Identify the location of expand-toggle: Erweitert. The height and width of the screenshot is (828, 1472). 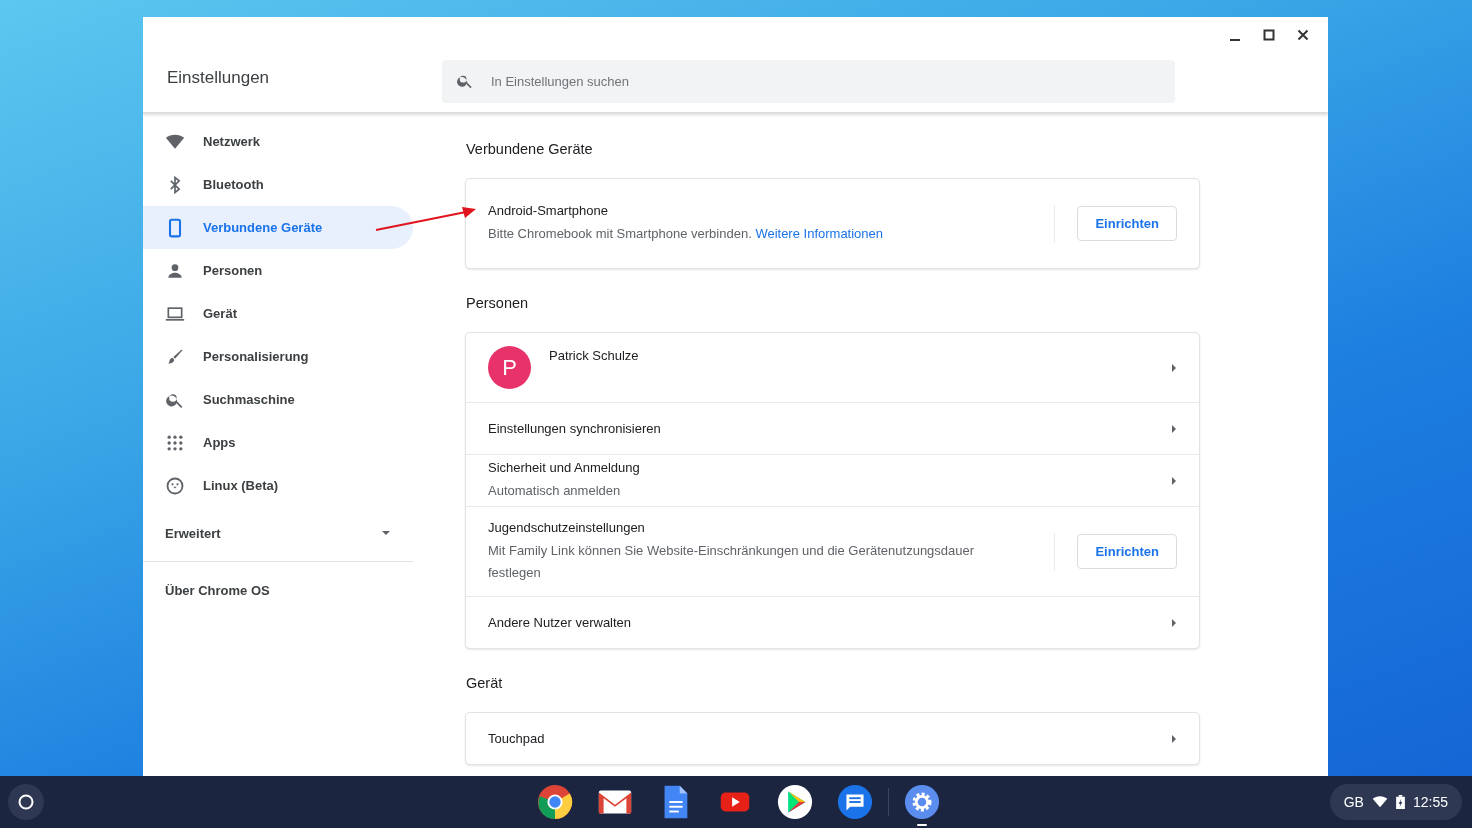
(278, 533).